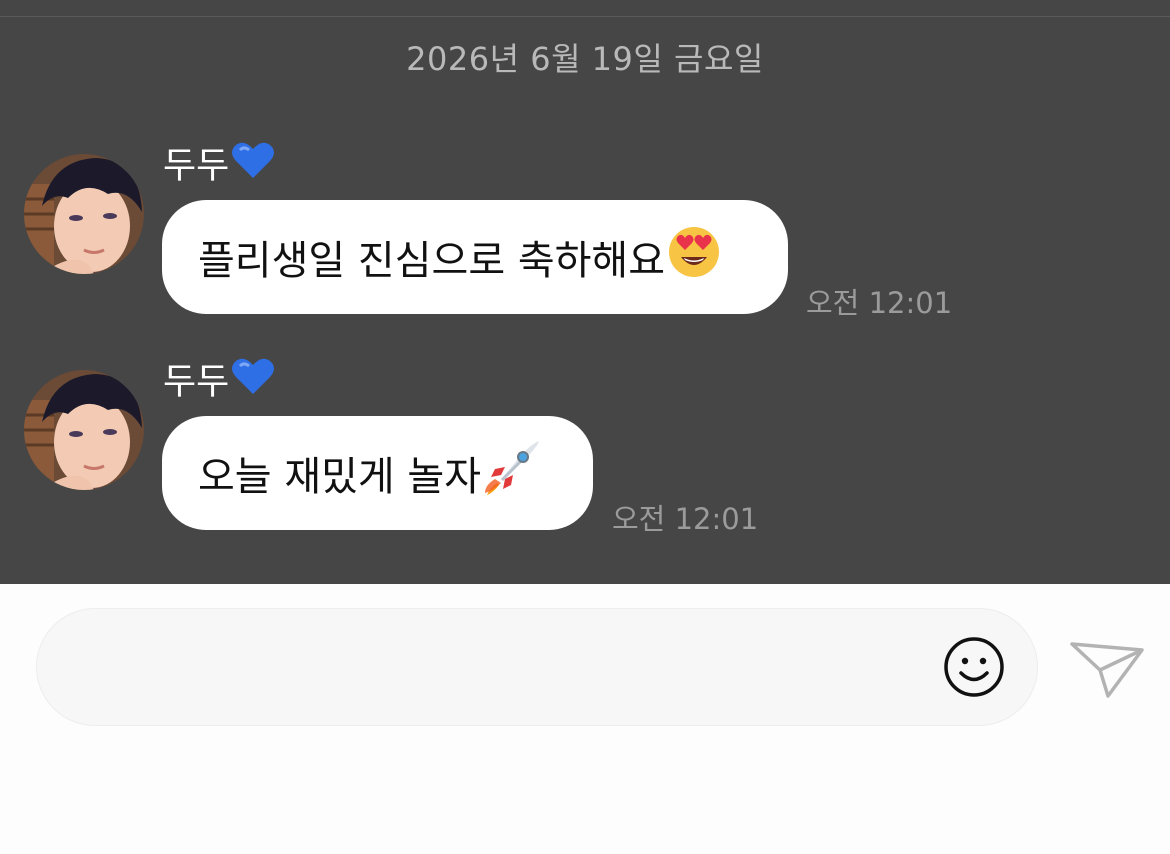 This screenshot has width=1170, height=854. I want to click on message-input, so click(537, 667).